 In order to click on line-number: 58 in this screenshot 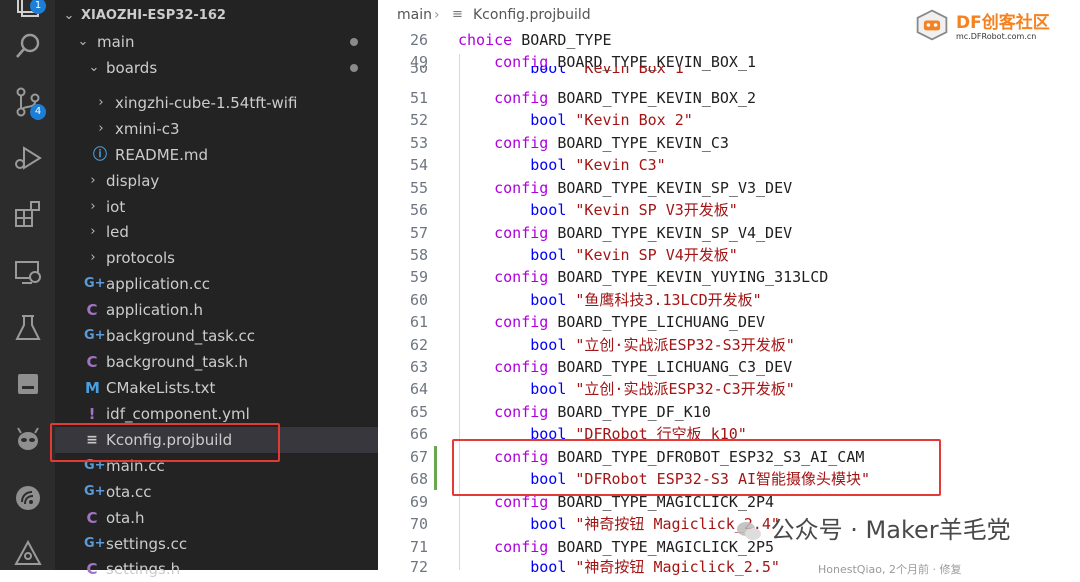, I will do `click(418, 255)`.